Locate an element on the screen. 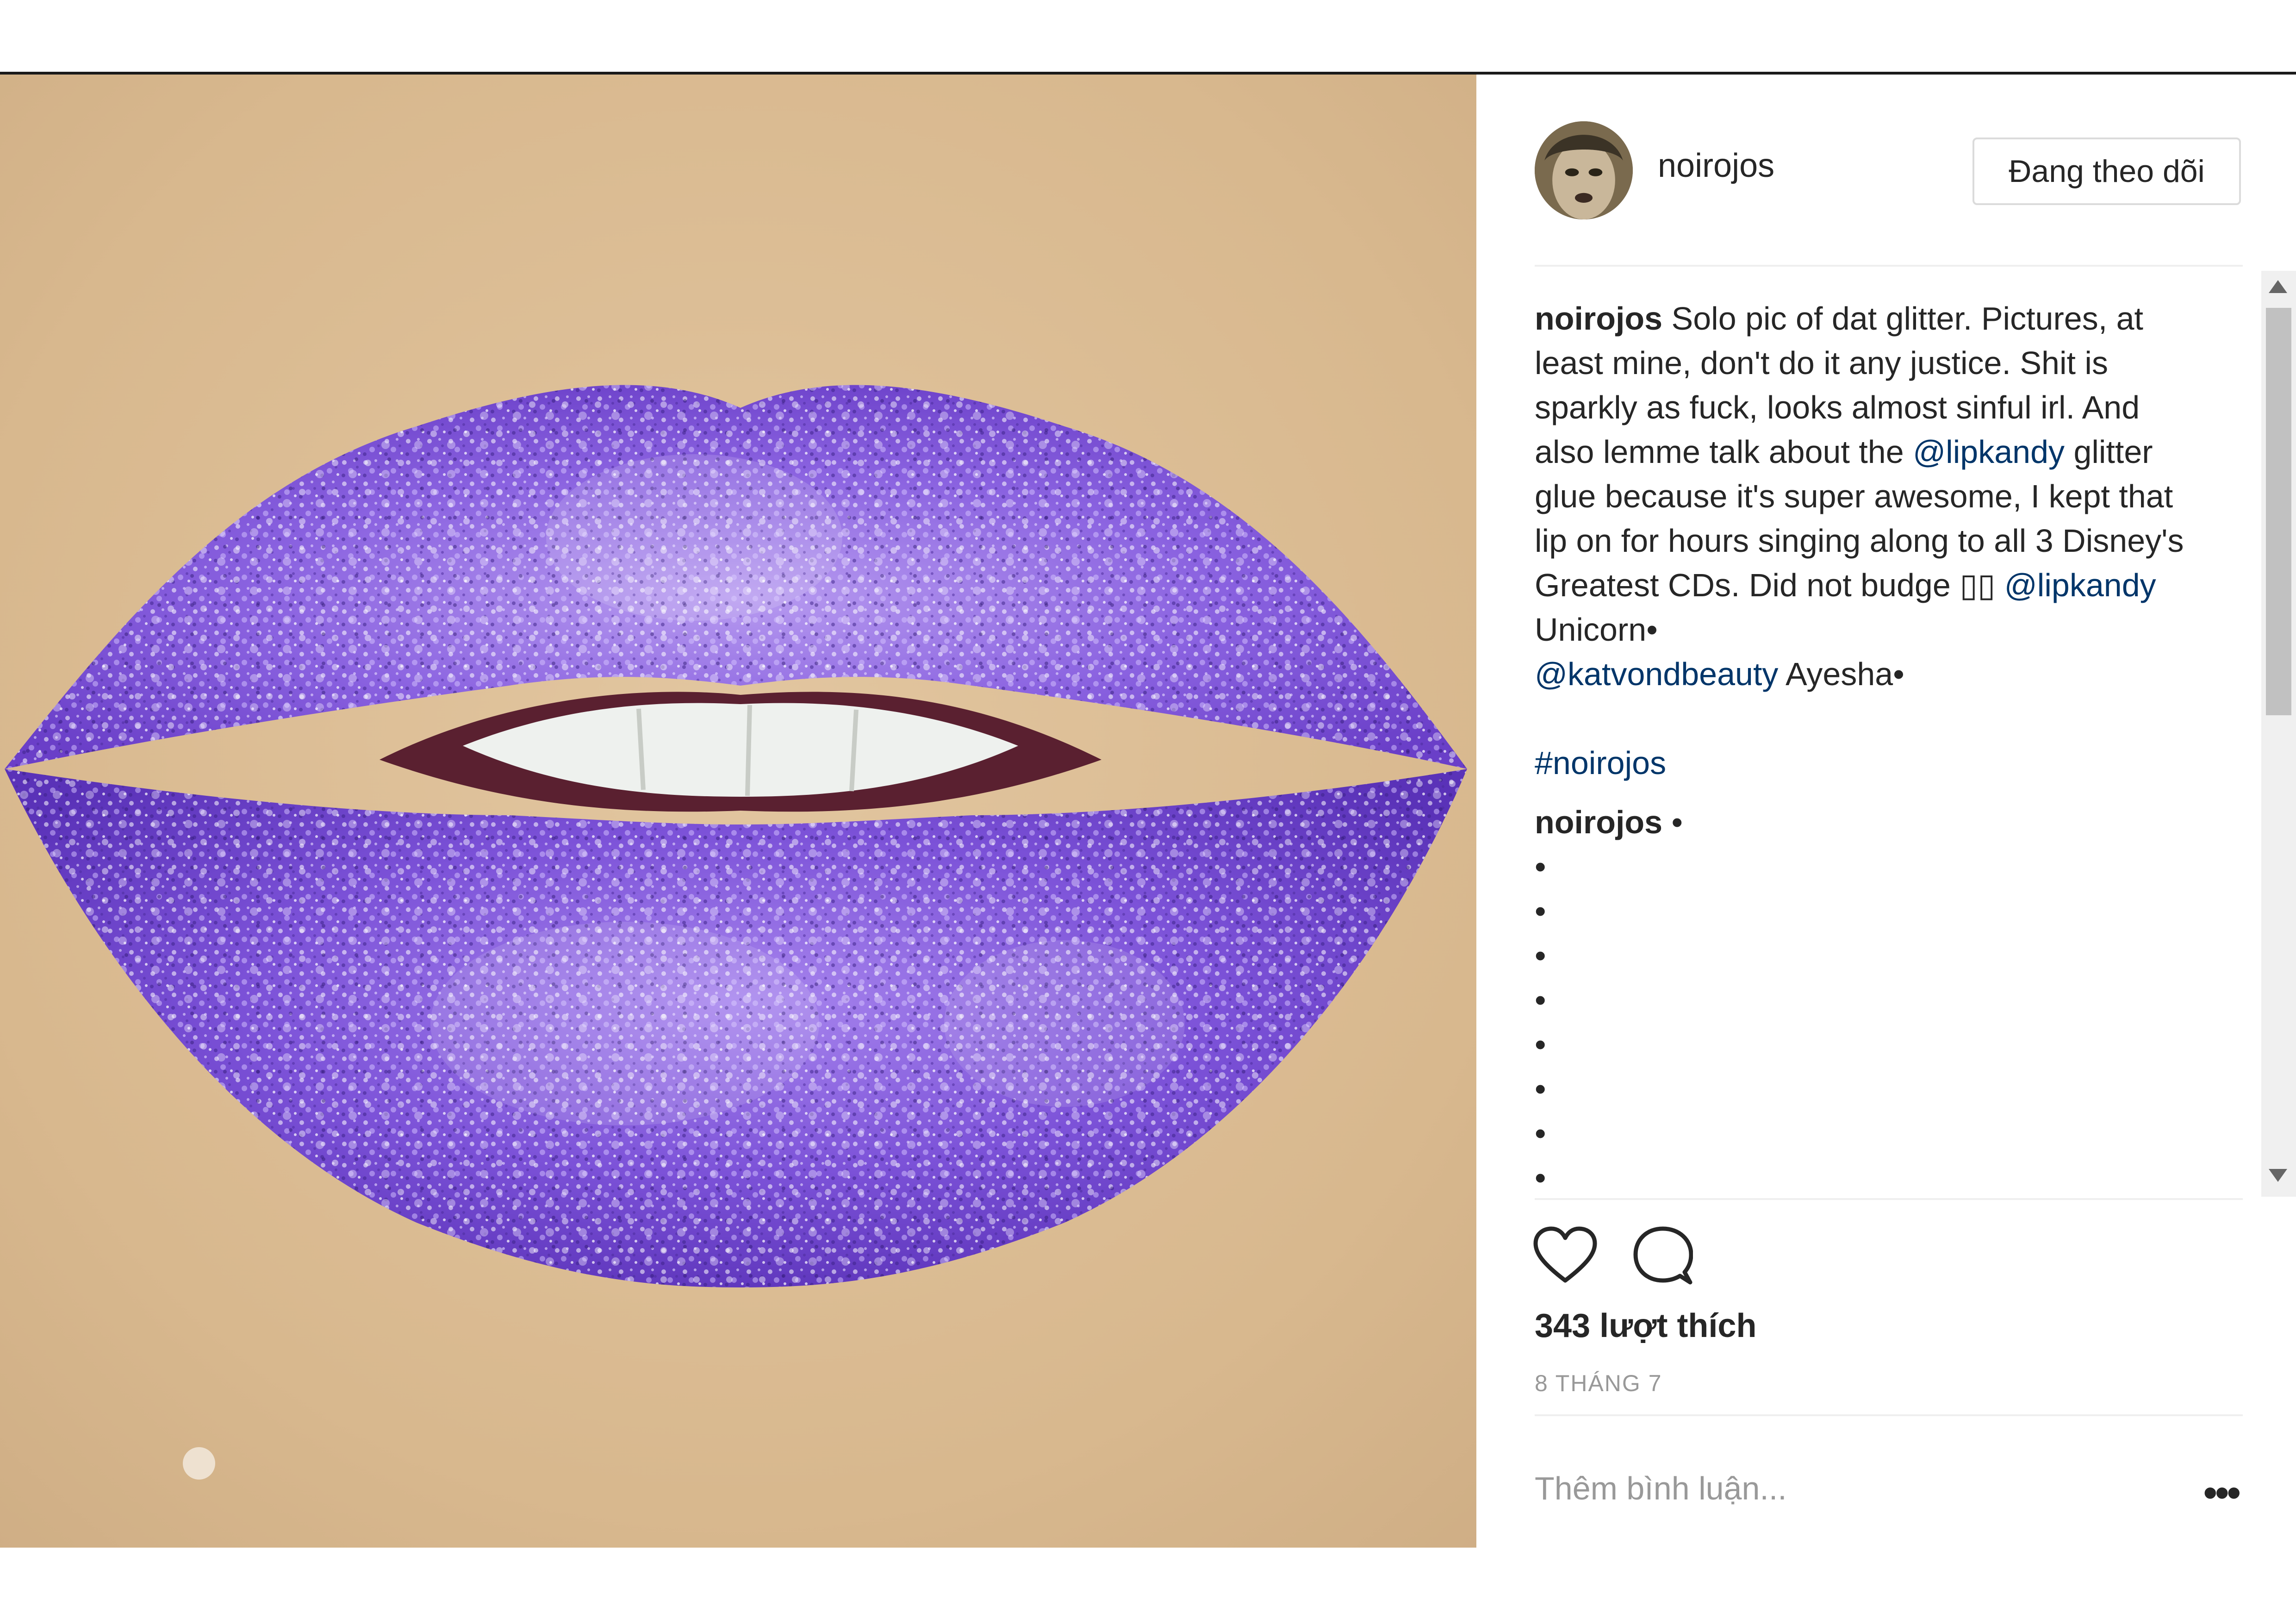  speech-bubble-icon is located at coordinates (1663, 1256).